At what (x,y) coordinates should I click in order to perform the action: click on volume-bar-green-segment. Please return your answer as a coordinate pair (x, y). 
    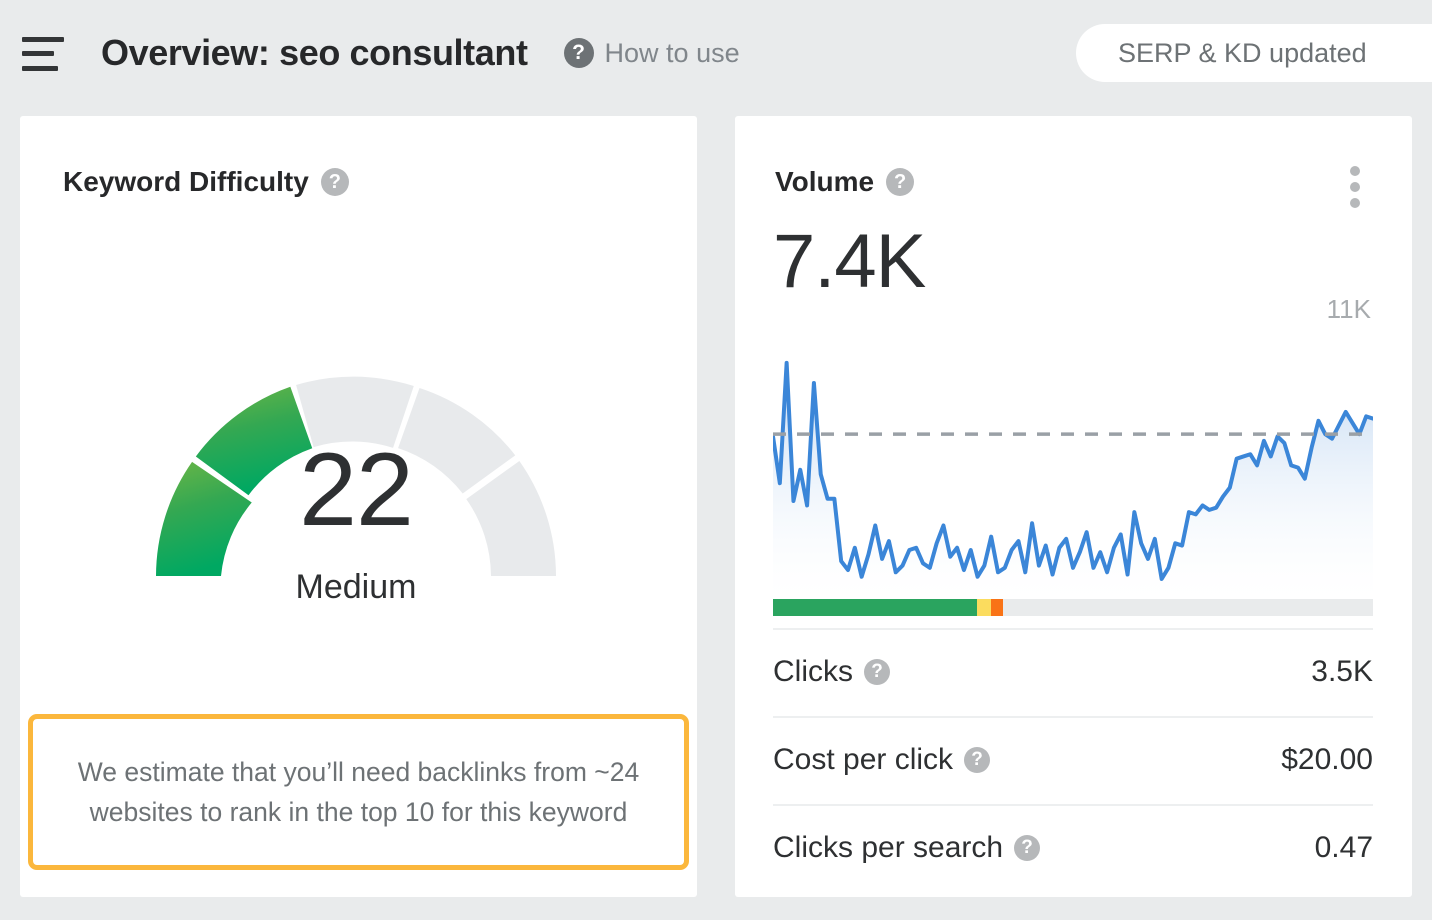
    Looking at the image, I should click on (875, 607).